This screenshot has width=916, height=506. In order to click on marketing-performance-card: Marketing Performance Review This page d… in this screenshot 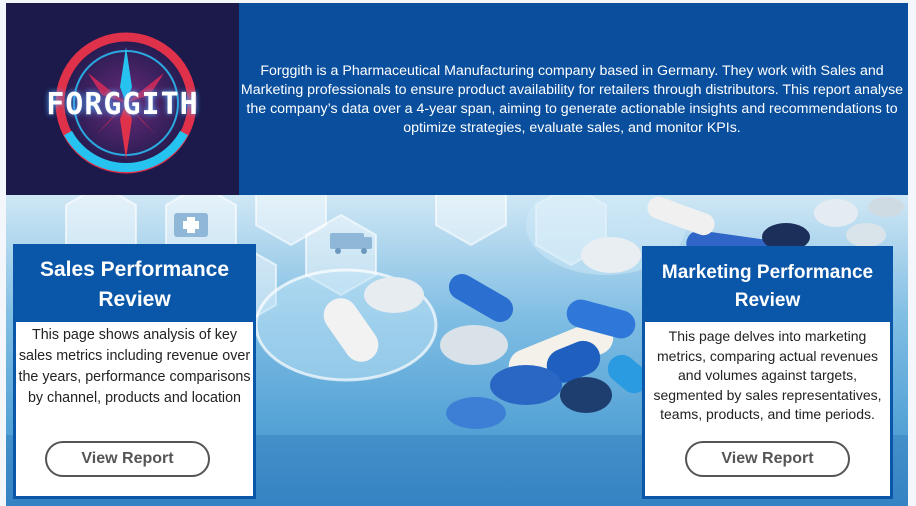, I will do `click(767, 372)`.